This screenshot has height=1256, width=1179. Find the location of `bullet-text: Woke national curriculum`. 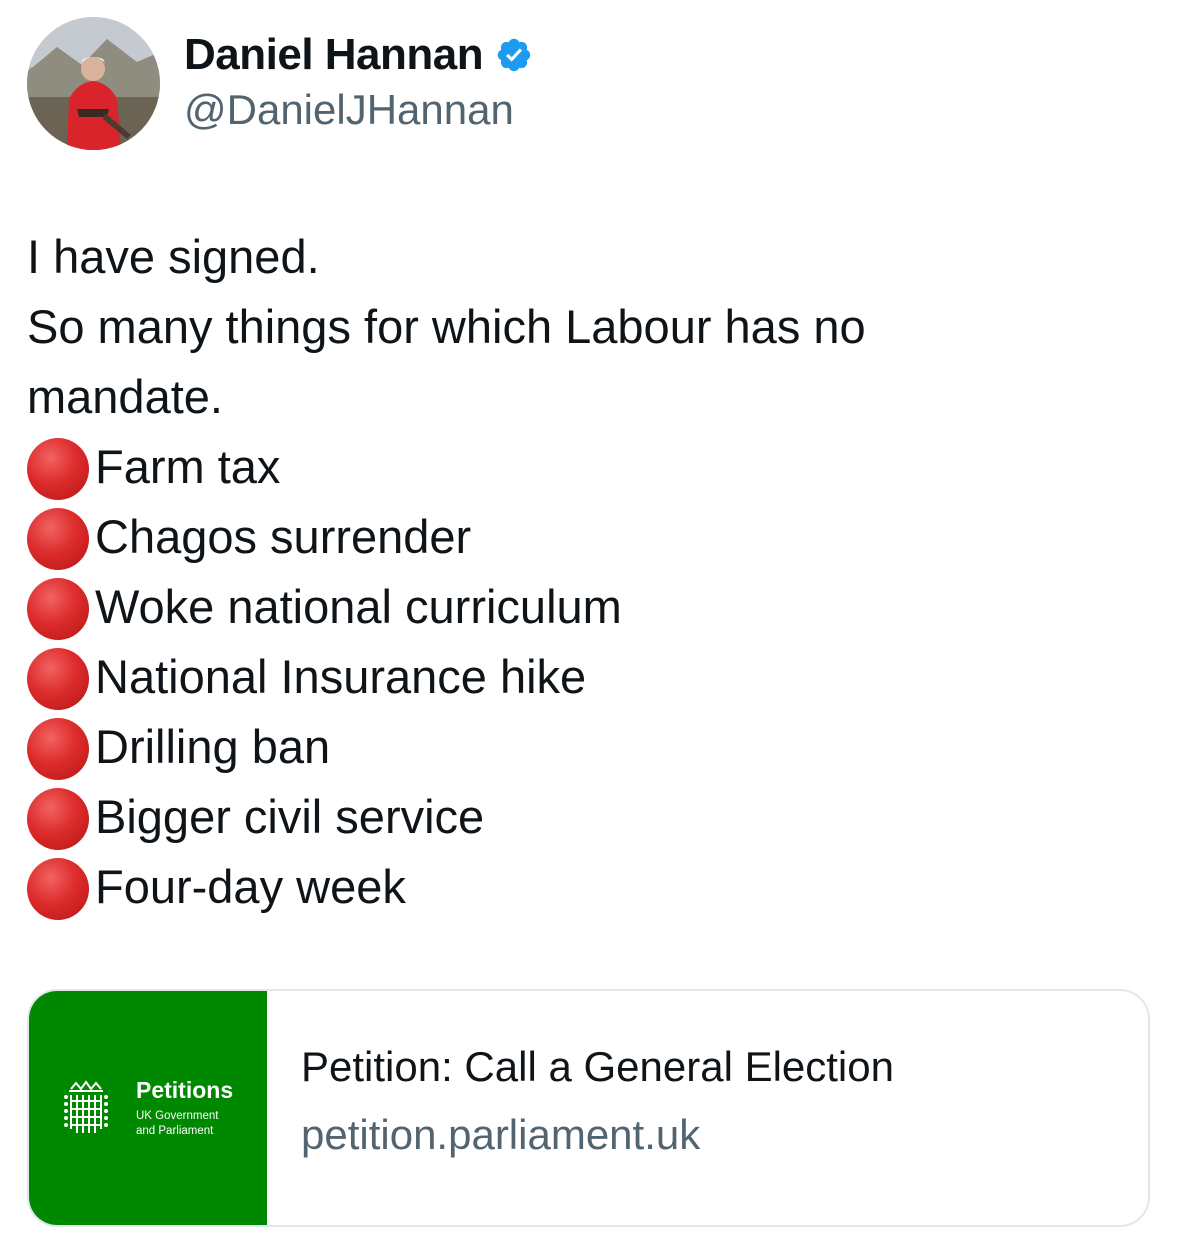

bullet-text: Woke national curriculum is located at coordinates (358, 606).